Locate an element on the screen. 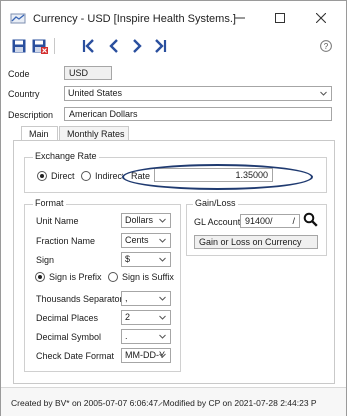 The image size is (347, 416). fraction-name-value: Cents is located at coordinates (137, 240).